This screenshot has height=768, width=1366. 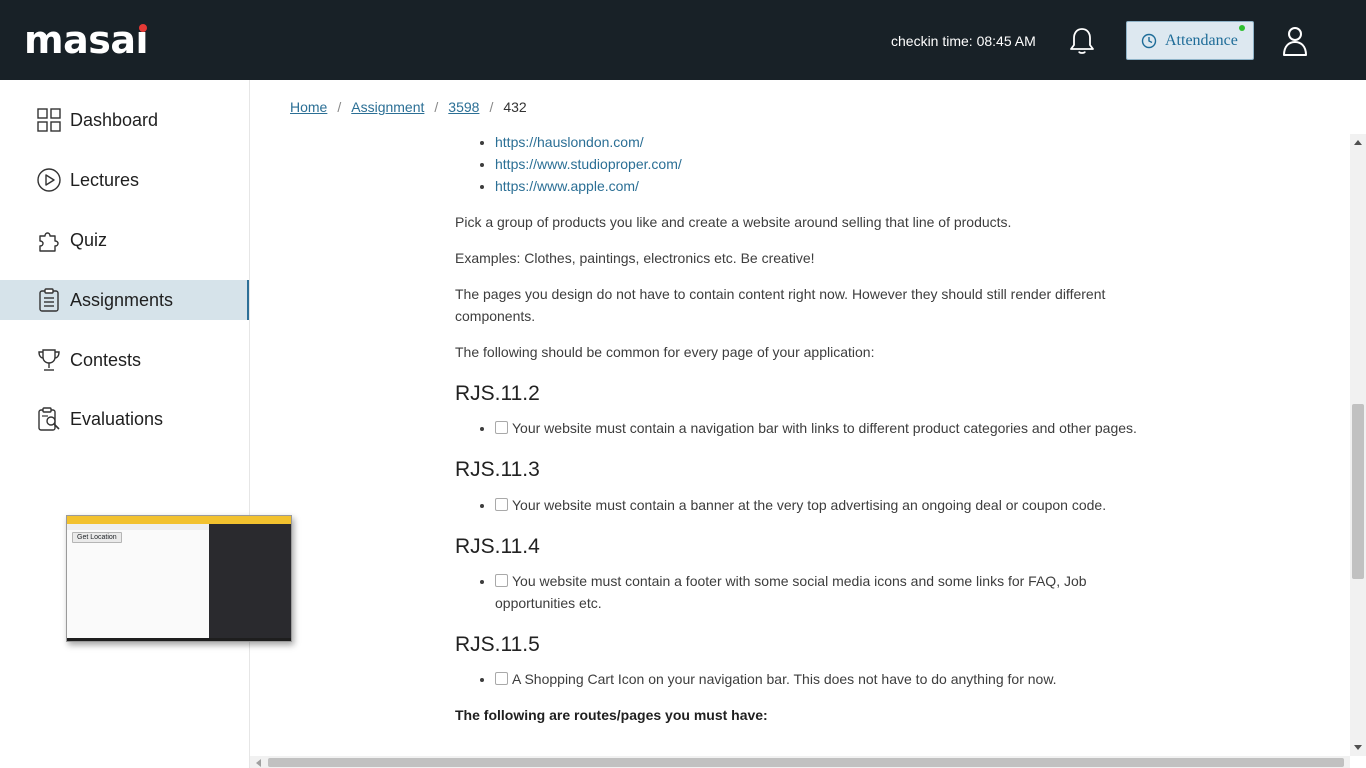 What do you see at coordinates (497, 393) in the screenshot?
I see `section-heading: RJS.11.2` at bounding box center [497, 393].